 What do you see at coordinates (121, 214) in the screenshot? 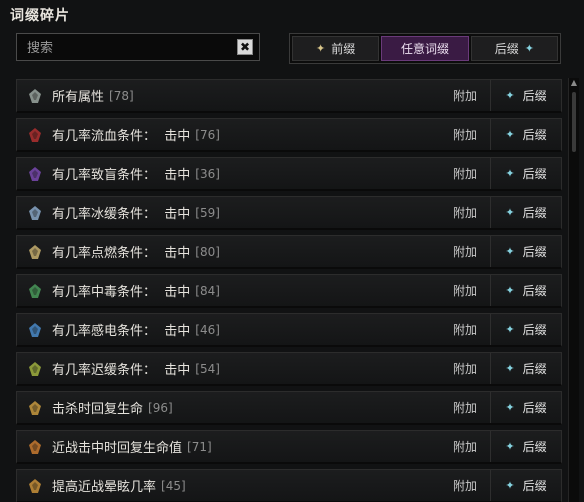
I see `affix-name: 有几率冰缓条件： 击中` at bounding box center [121, 214].